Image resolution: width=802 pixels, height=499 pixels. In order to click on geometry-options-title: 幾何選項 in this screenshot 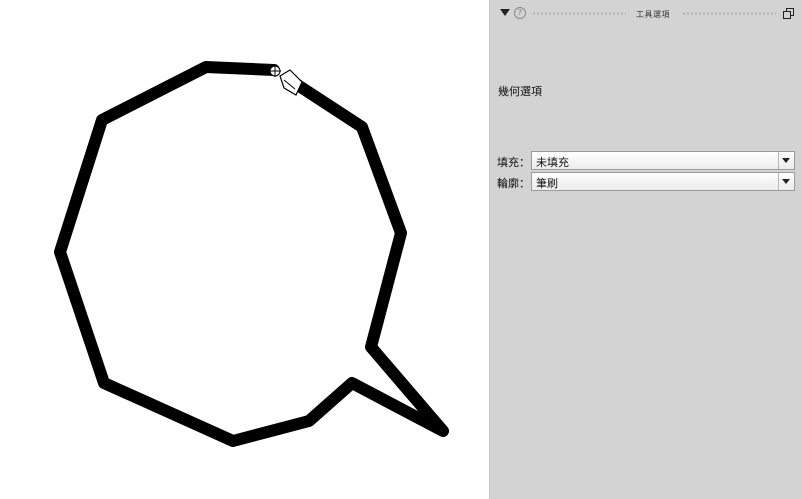, I will do `click(520, 91)`.